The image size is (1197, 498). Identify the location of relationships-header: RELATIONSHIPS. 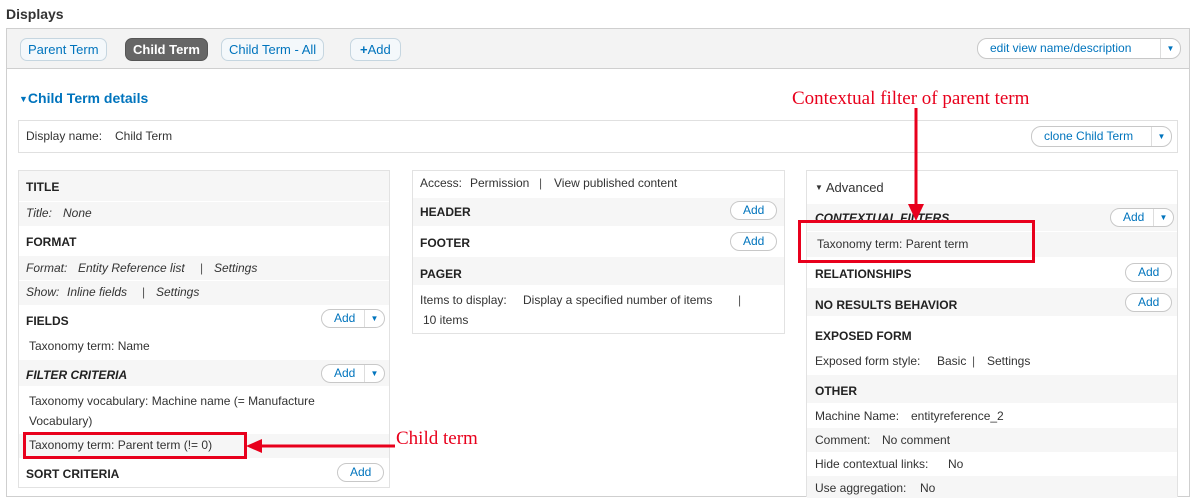
(863, 274).